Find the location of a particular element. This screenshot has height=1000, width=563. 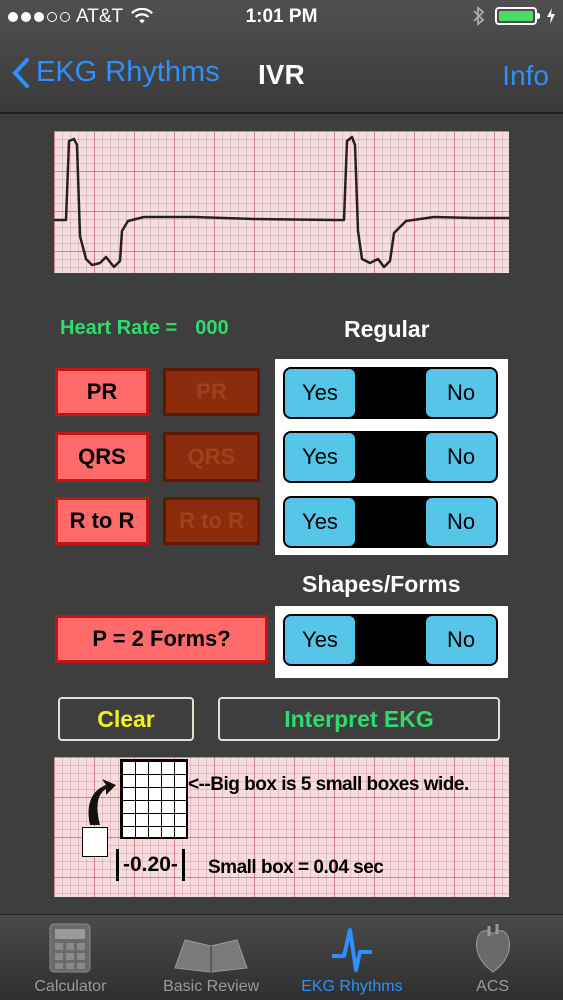

tab-basic-review-label: Basic Review is located at coordinates (211, 986).